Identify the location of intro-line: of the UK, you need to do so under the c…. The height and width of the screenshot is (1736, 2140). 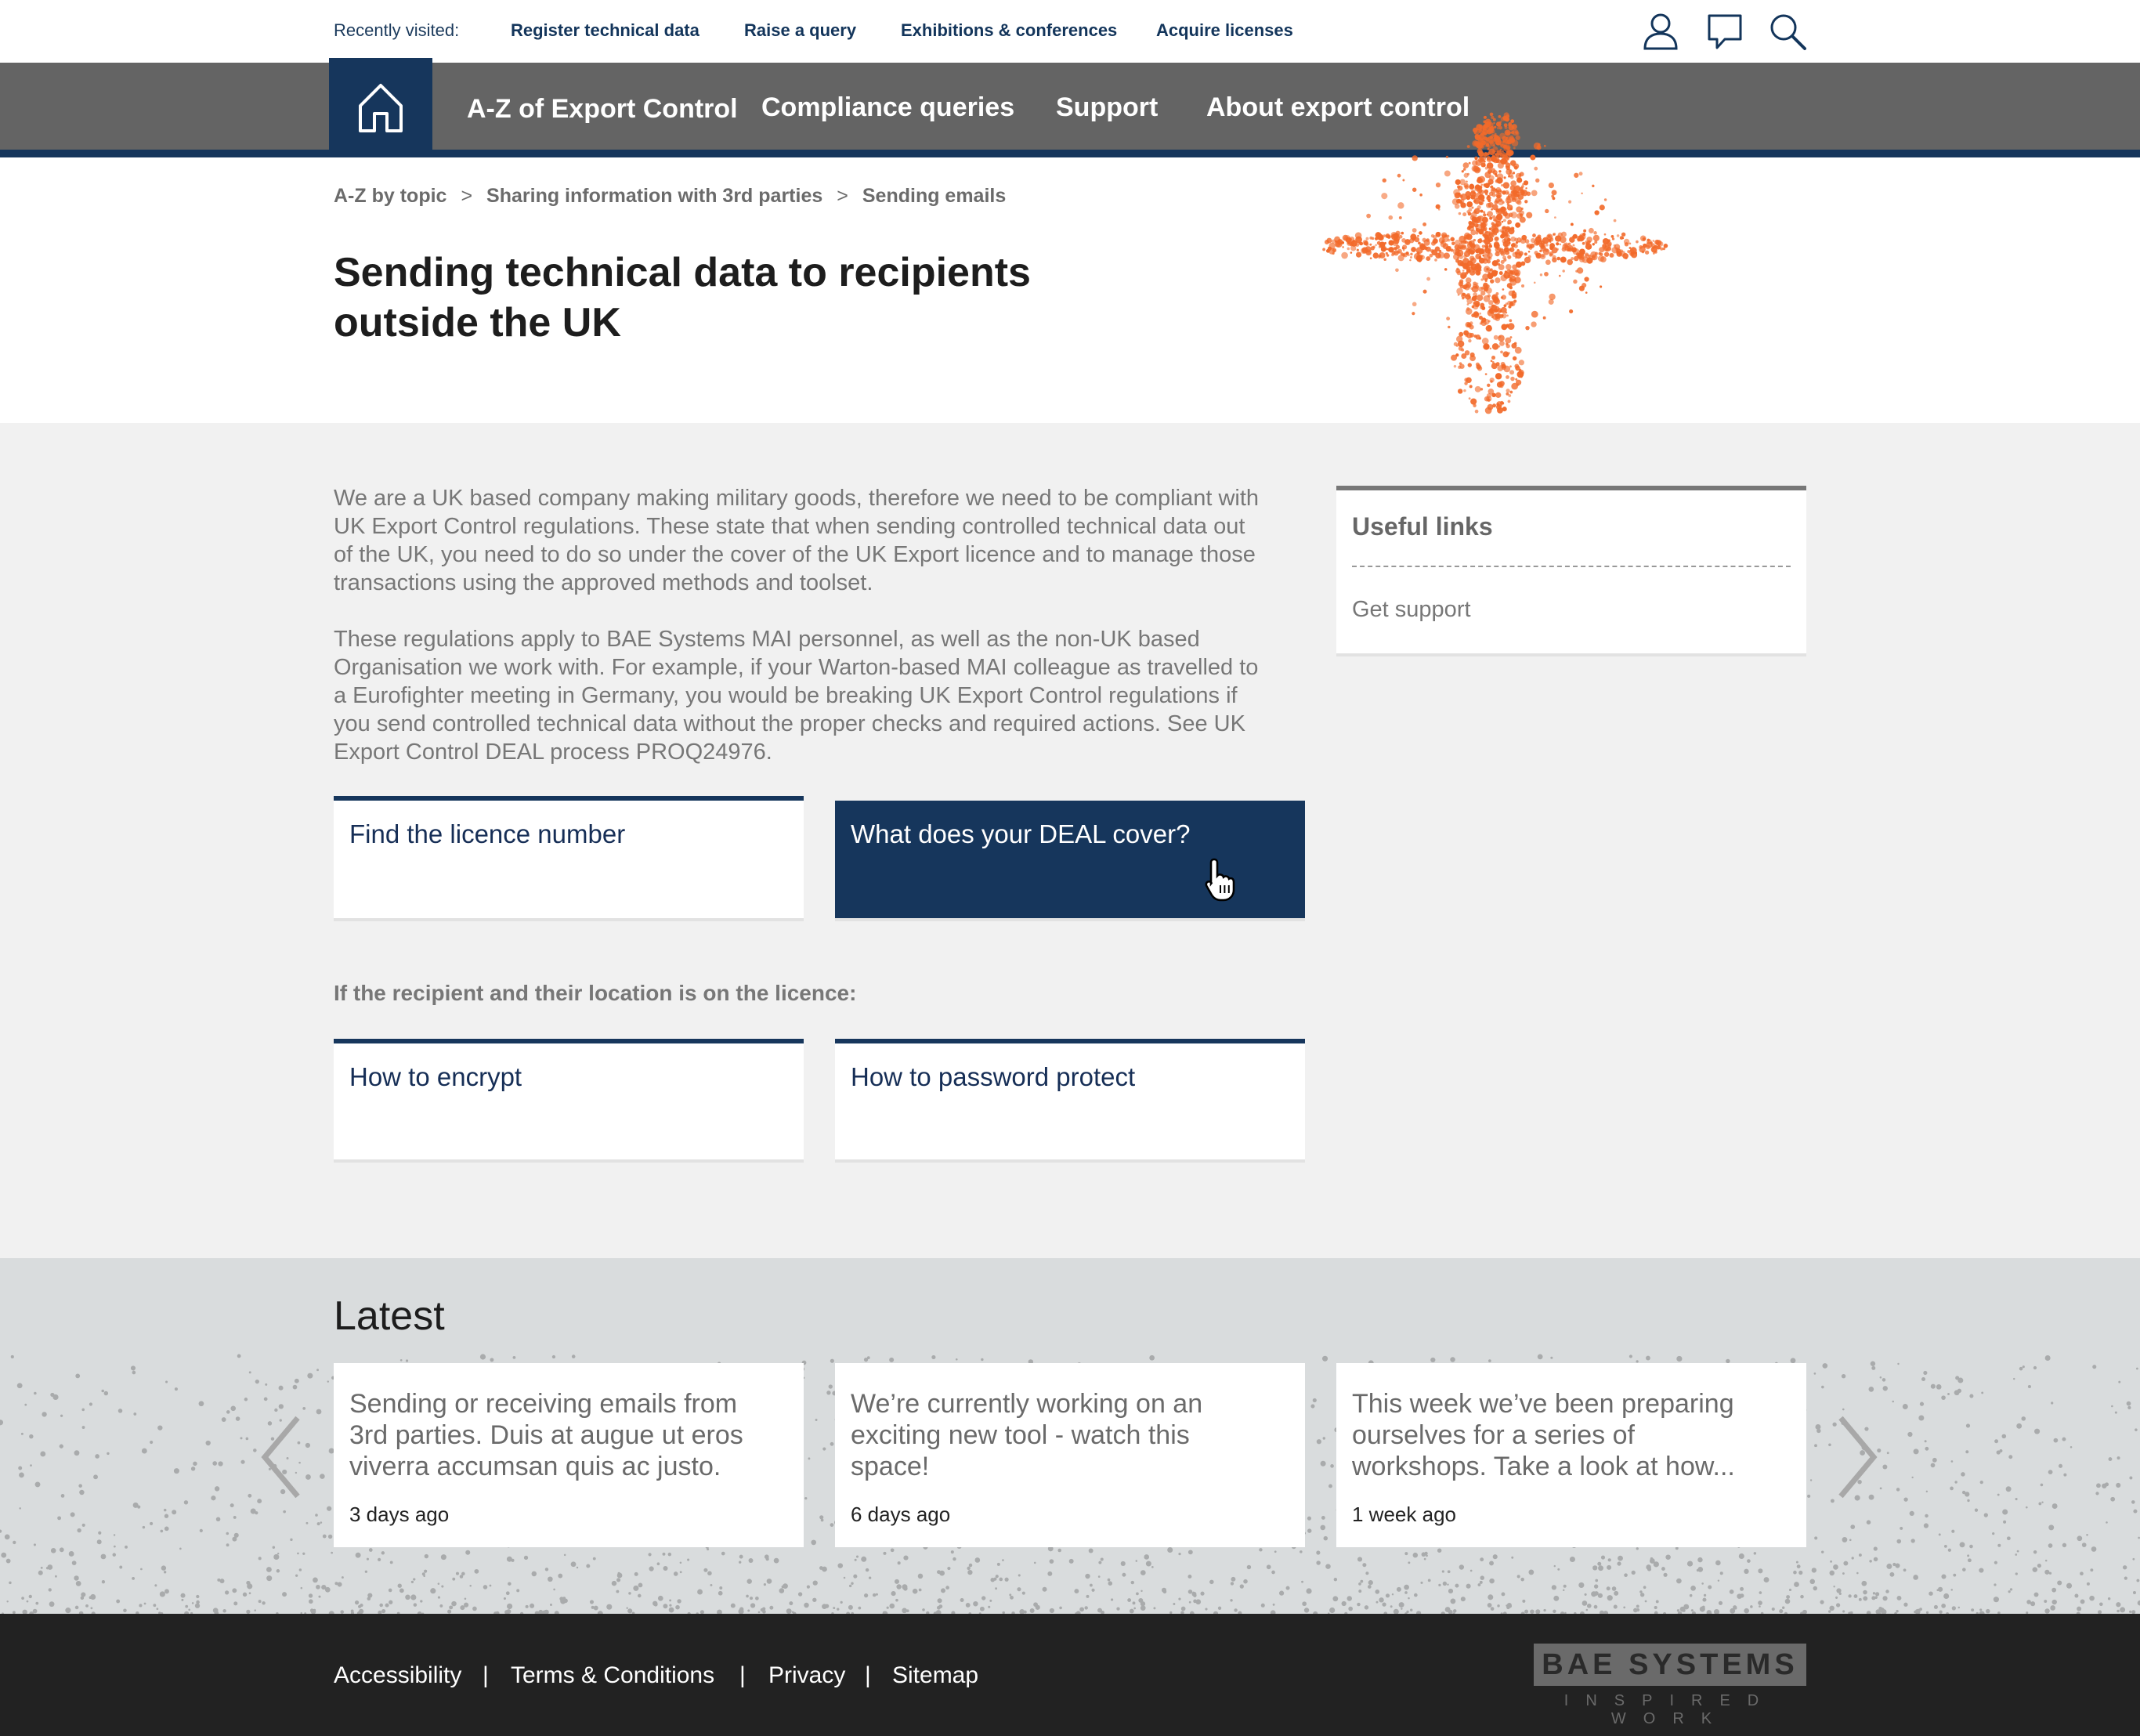
(795, 554).